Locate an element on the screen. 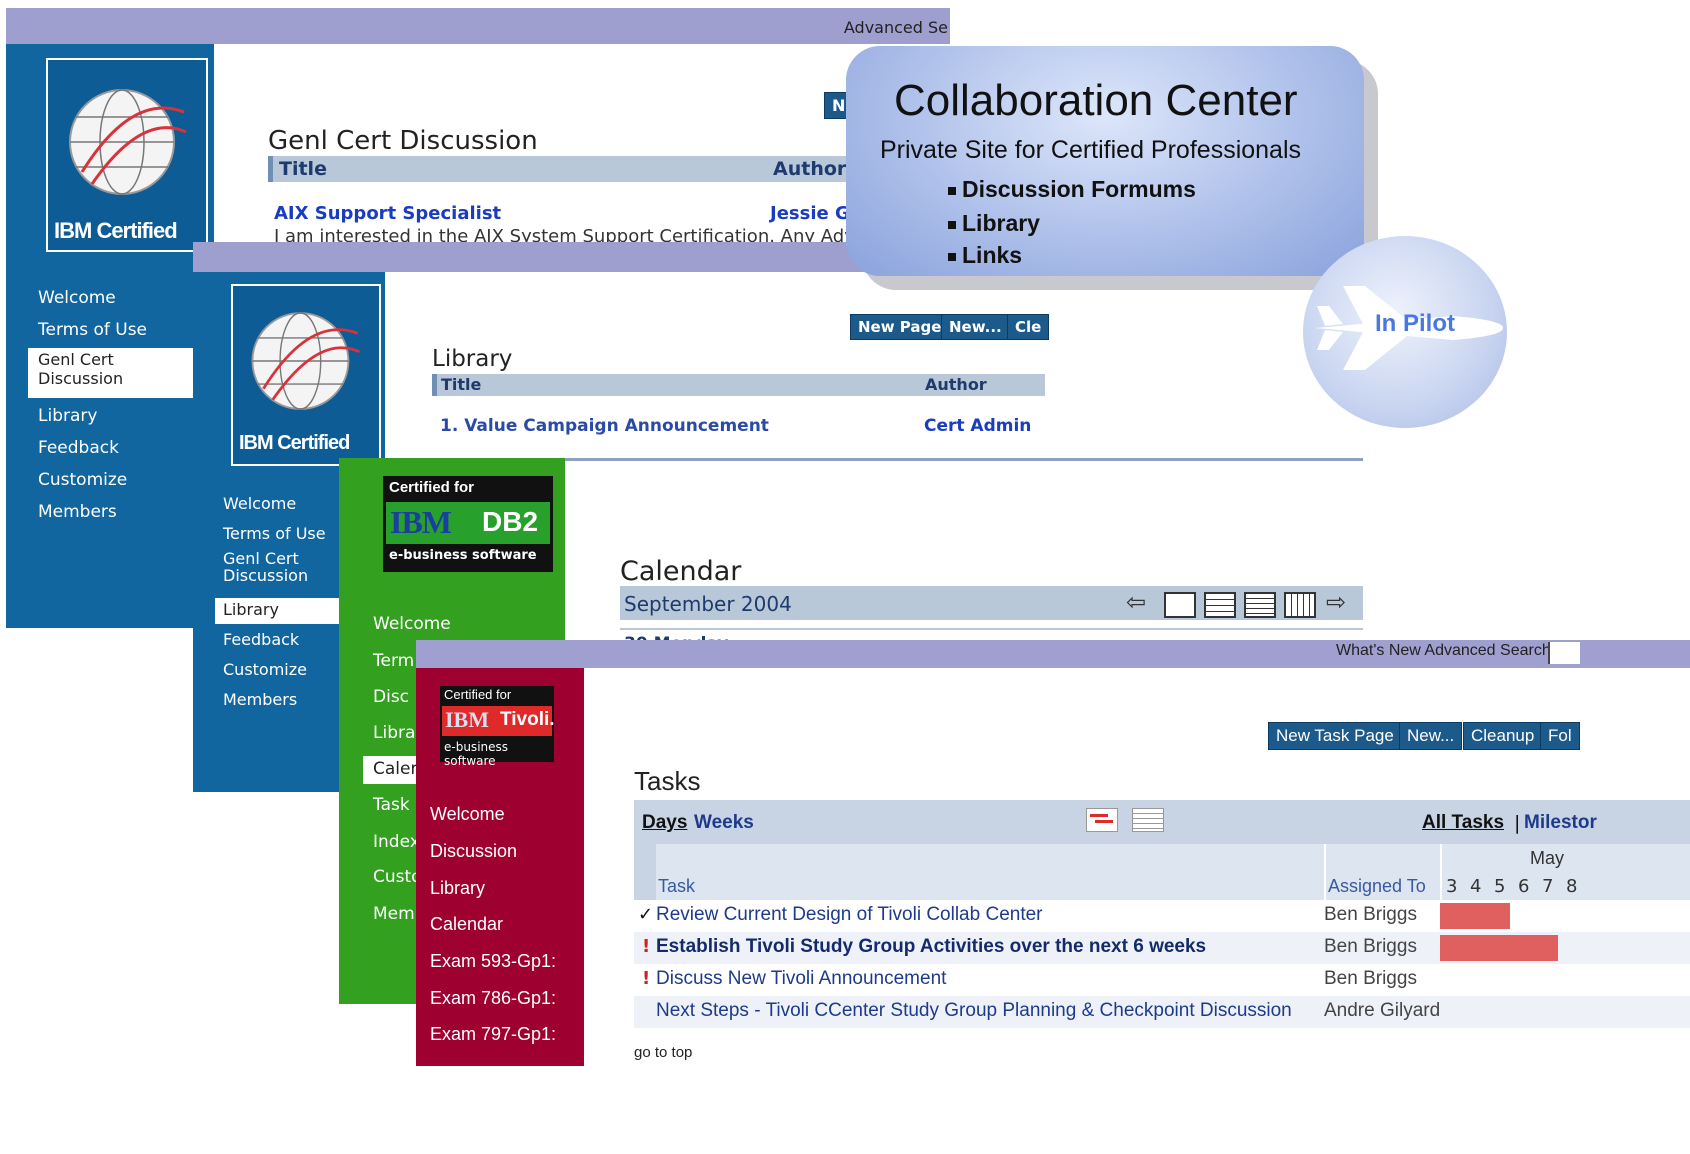  prev-arrow-icon: ⇦ is located at coordinates (1136, 602).